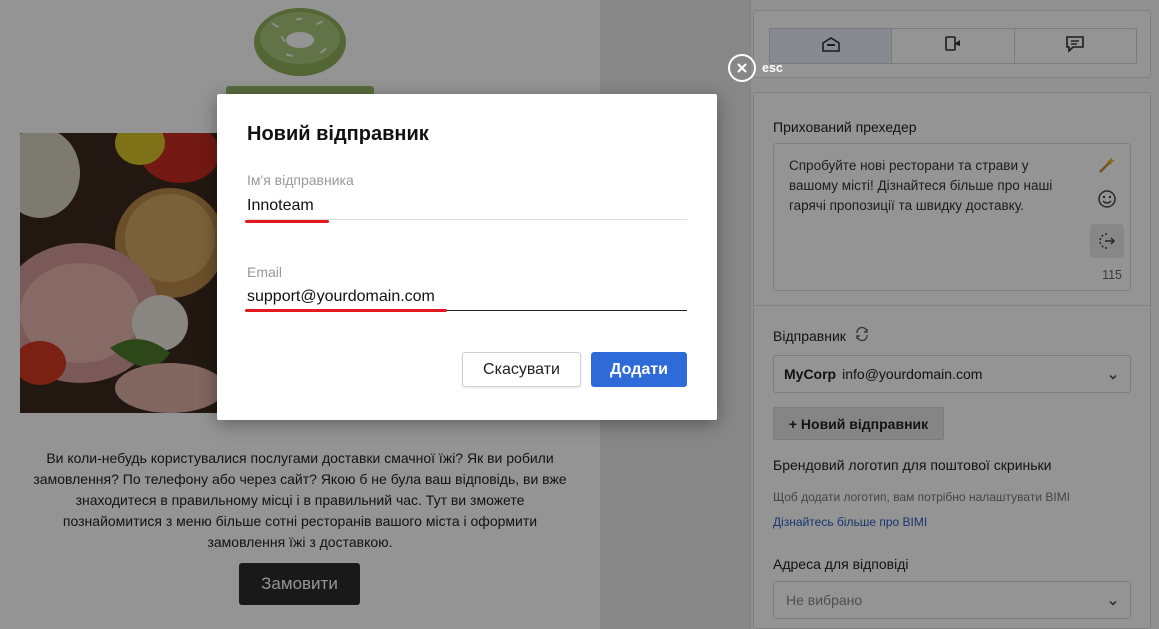 This screenshot has height=629, width=1159. I want to click on add-button: Додати, so click(639, 369).